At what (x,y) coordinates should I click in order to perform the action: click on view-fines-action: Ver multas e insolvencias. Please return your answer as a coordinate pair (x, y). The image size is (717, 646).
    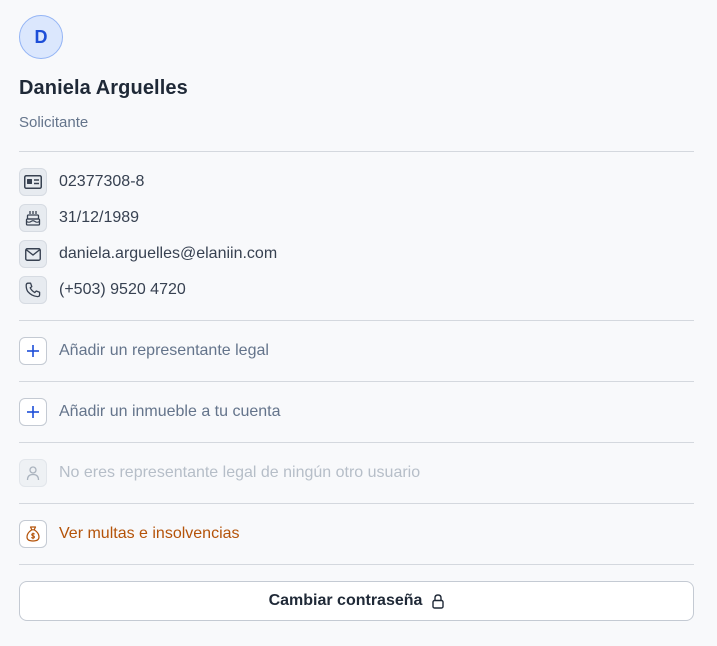
    Looking at the image, I should click on (129, 534).